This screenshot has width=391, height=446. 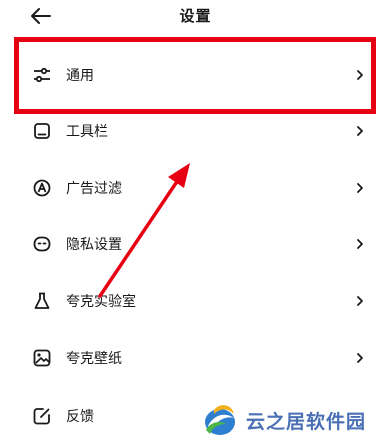 I want to click on toolbar-icon, so click(x=42, y=131).